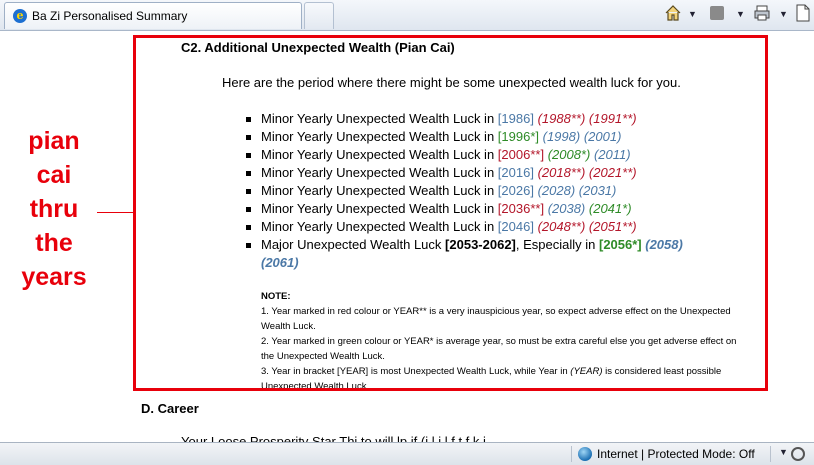  Describe the element at coordinates (319, 15) in the screenshot. I see `new-tab-button` at that location.